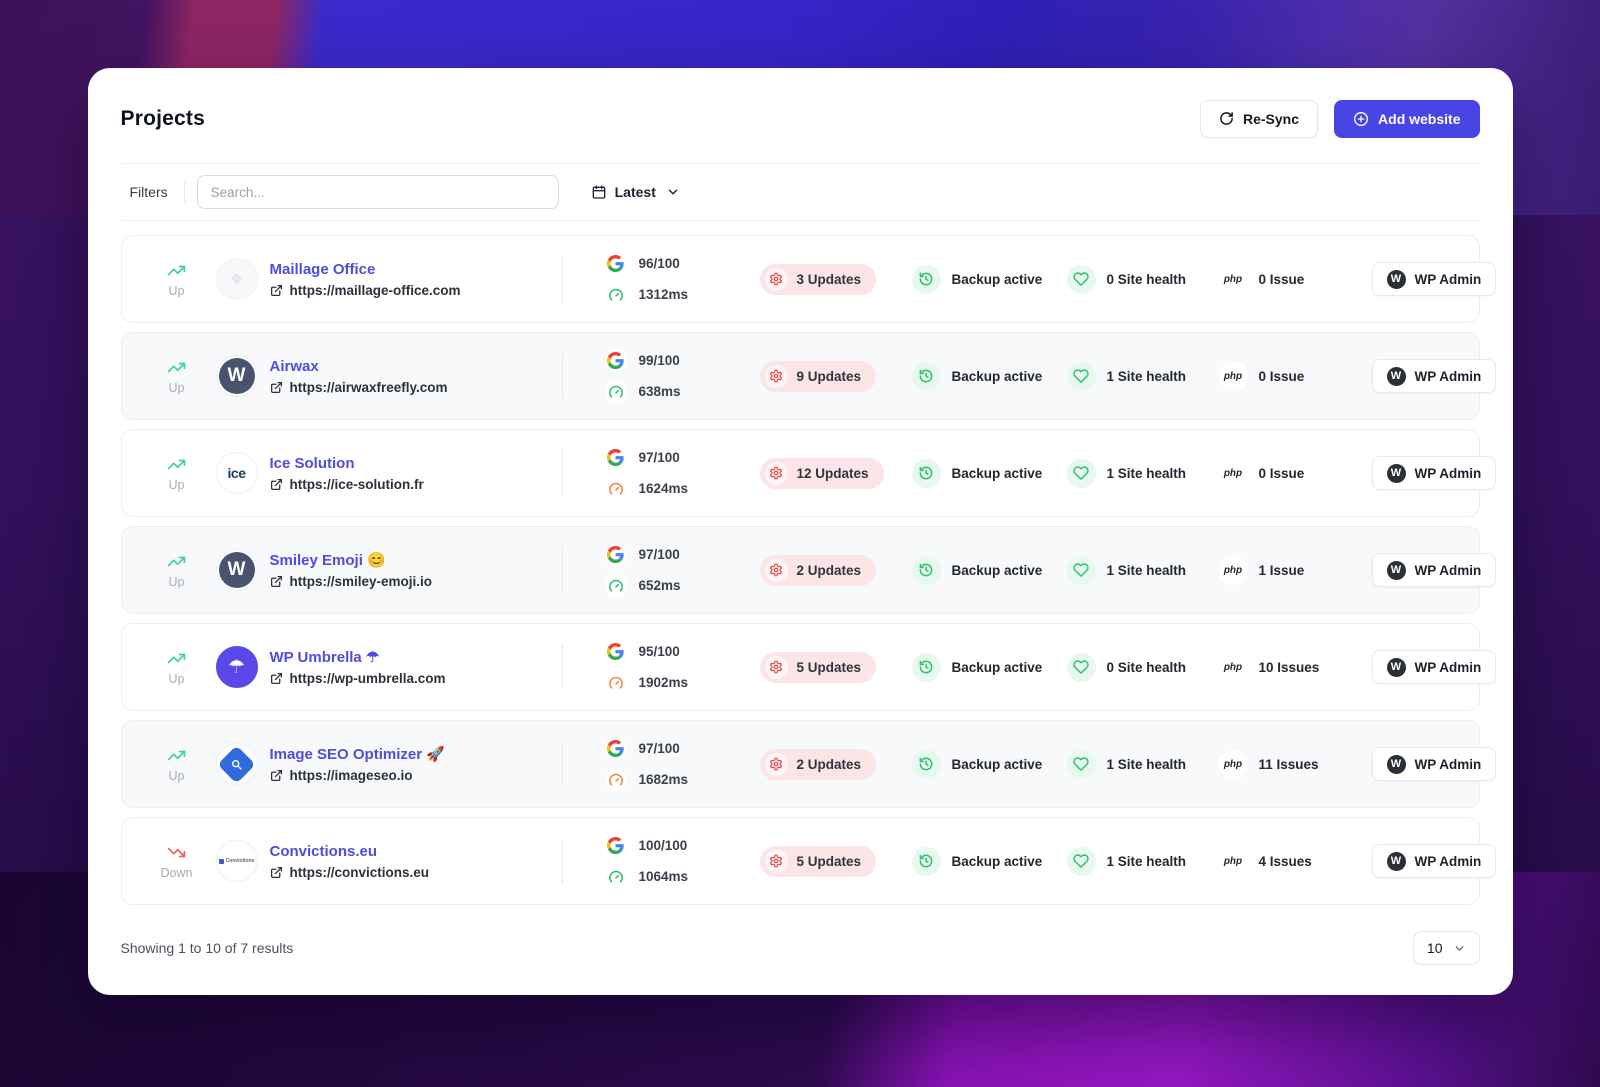  What do you see at coordinates (1281, 279) in the screenshot?
I see `php-issues-count: 0 Issue` at bounding box center [1281, 279].